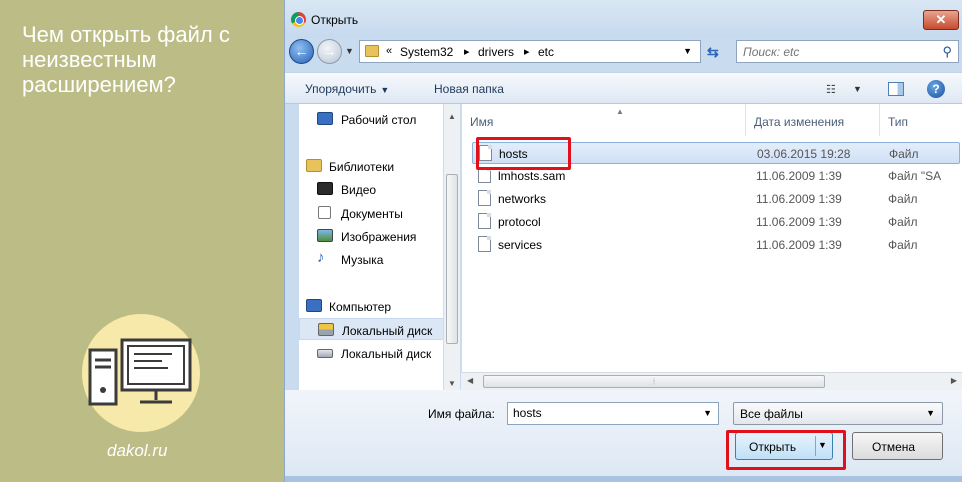 The width and height of the screenshot is (962, 482). Describe the element at coordinates (496, 52) in the screenshot. I see `breadcrumb-drivers: drivers` at that location.